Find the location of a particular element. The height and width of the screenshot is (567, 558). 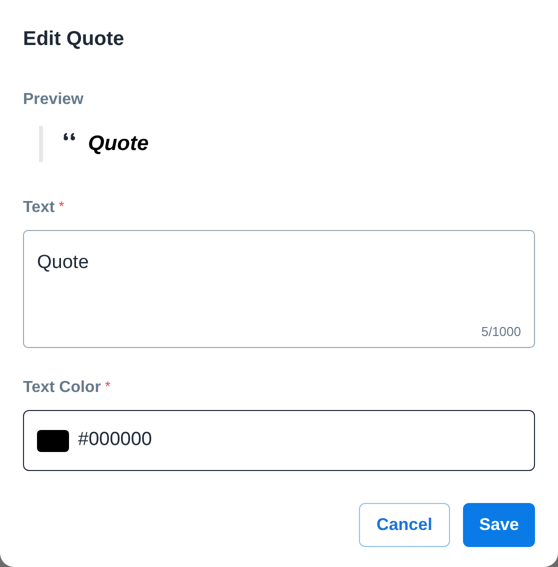

cancel-button: Cancel is located at coordinates (404, 525).